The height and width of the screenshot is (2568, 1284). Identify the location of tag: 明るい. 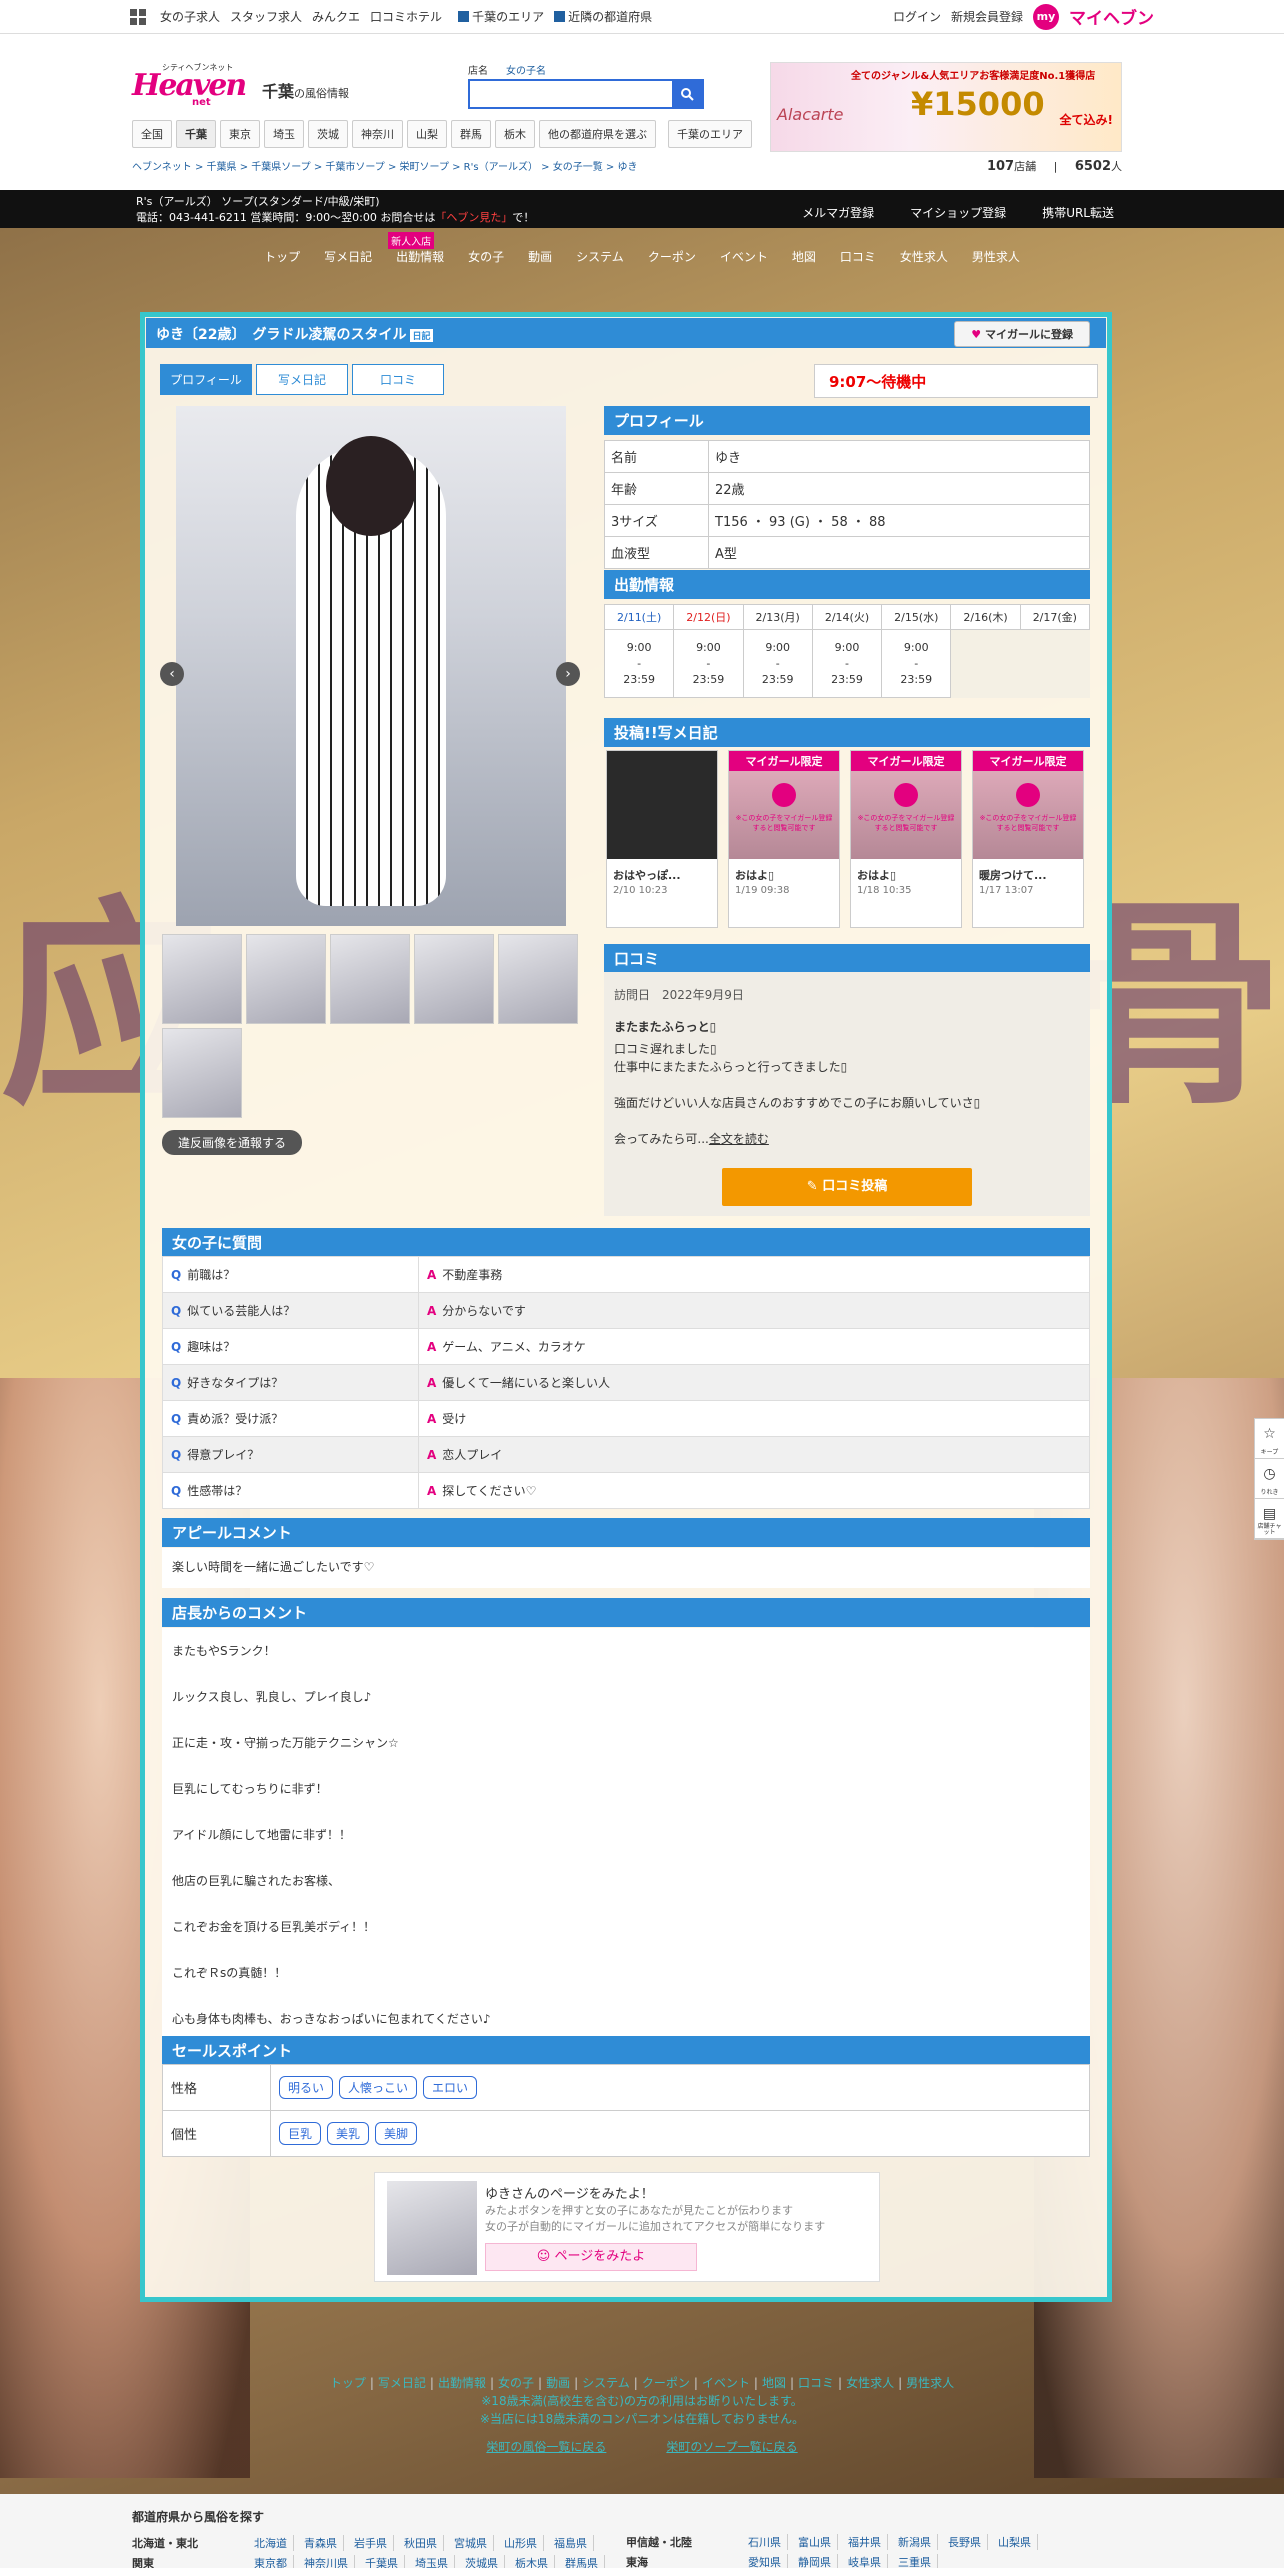
(306, 2087).